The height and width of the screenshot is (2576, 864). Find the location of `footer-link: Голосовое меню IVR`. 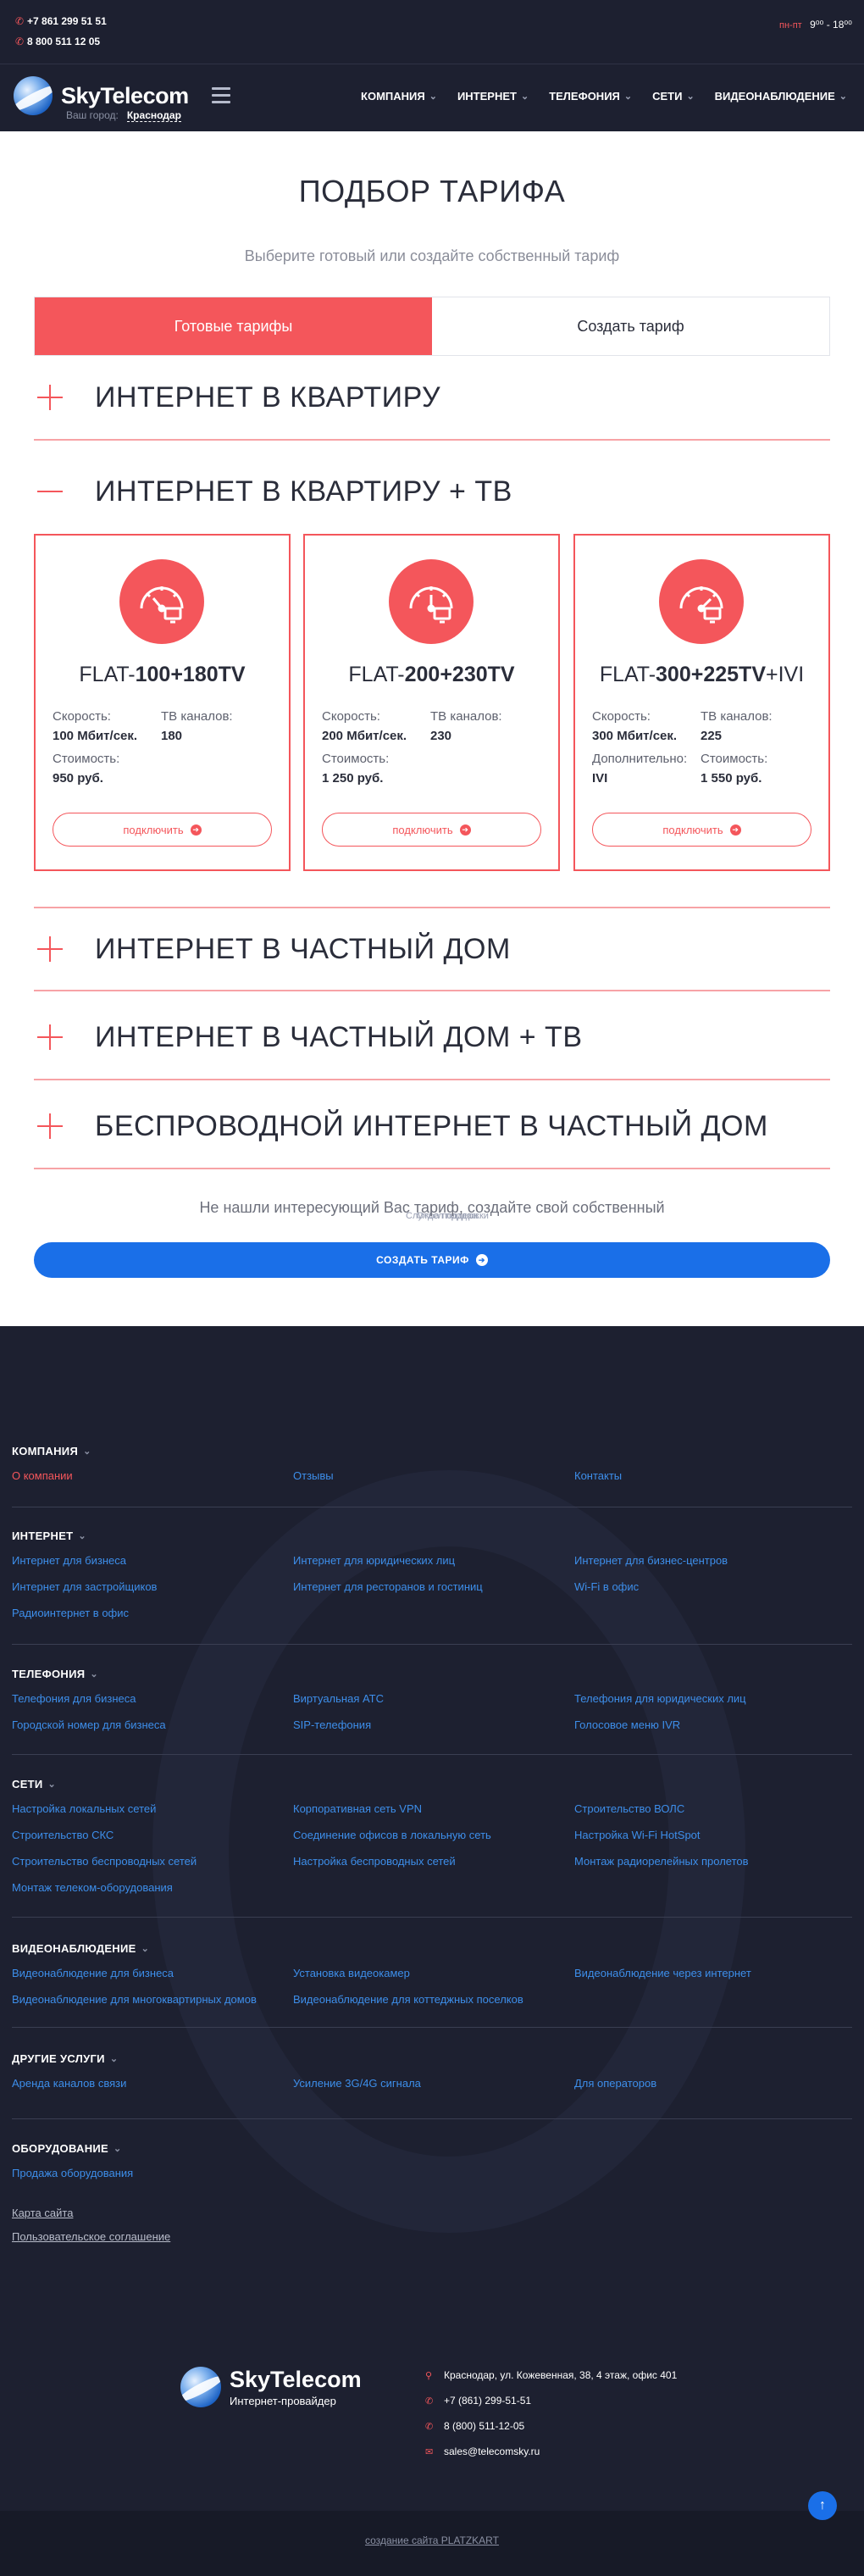

footer-link: Голосовое меню IVR is located at coordinates (627, 1724).